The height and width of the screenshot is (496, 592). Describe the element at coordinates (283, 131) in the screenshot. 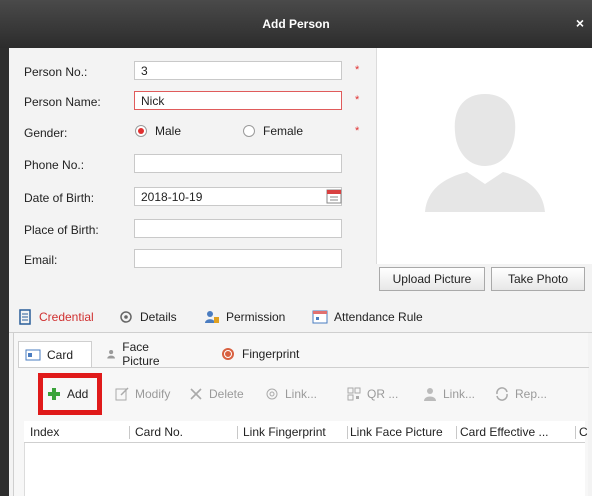

I see `gender-female-label: Female` at that location.